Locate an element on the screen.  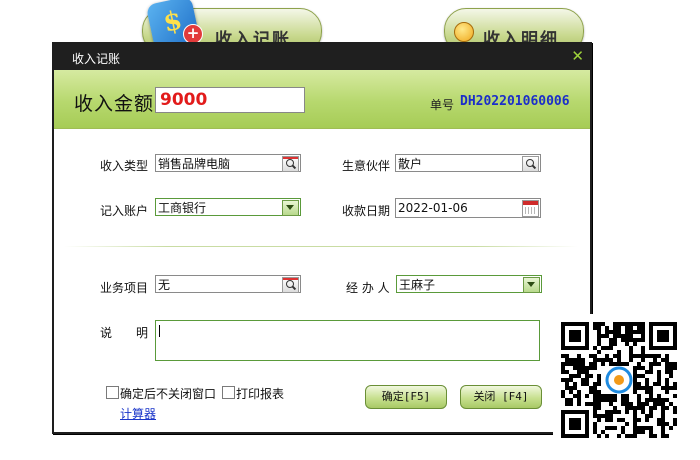
date-value: 2022-01-06 is located at coordinates (433, 208).